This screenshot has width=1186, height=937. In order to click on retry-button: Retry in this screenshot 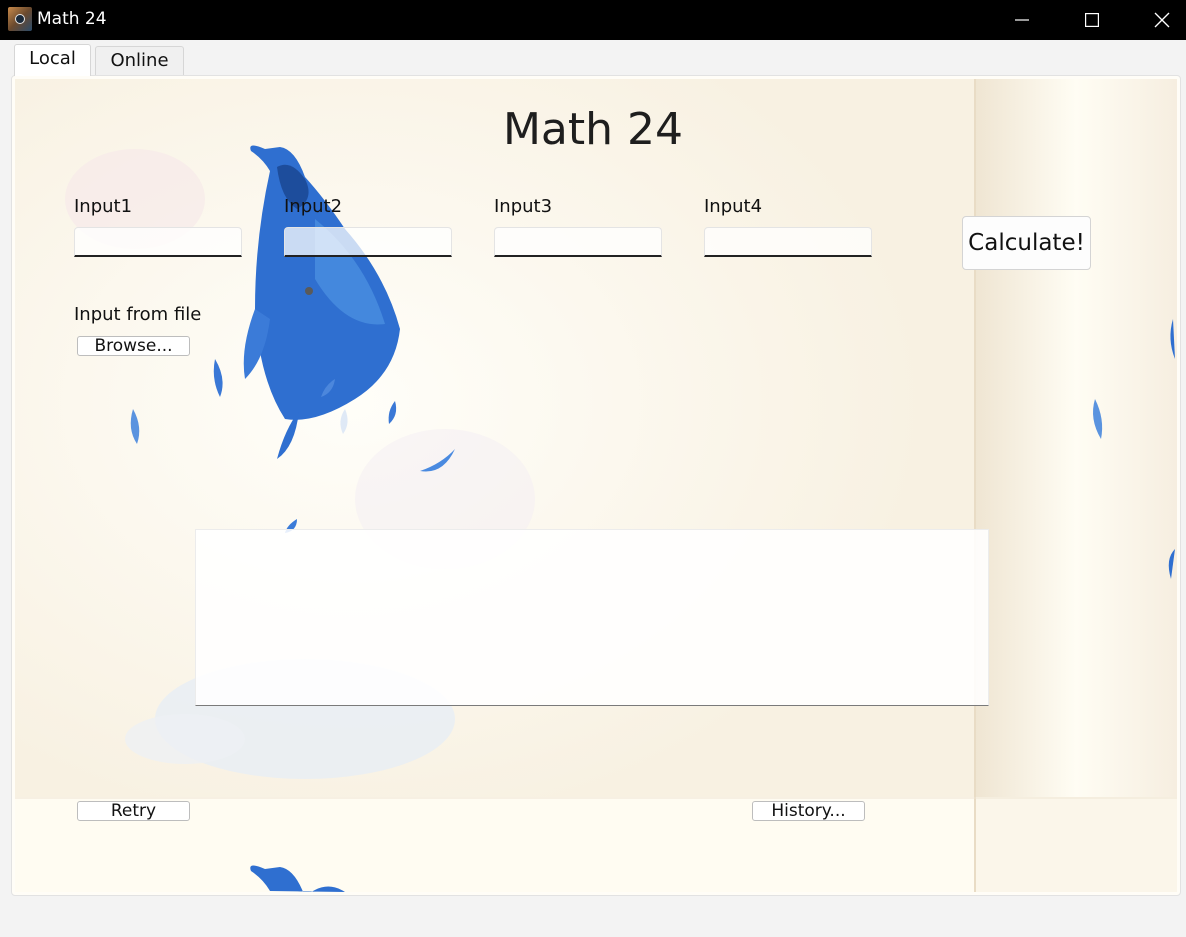, I will do `click(133, 811)`.